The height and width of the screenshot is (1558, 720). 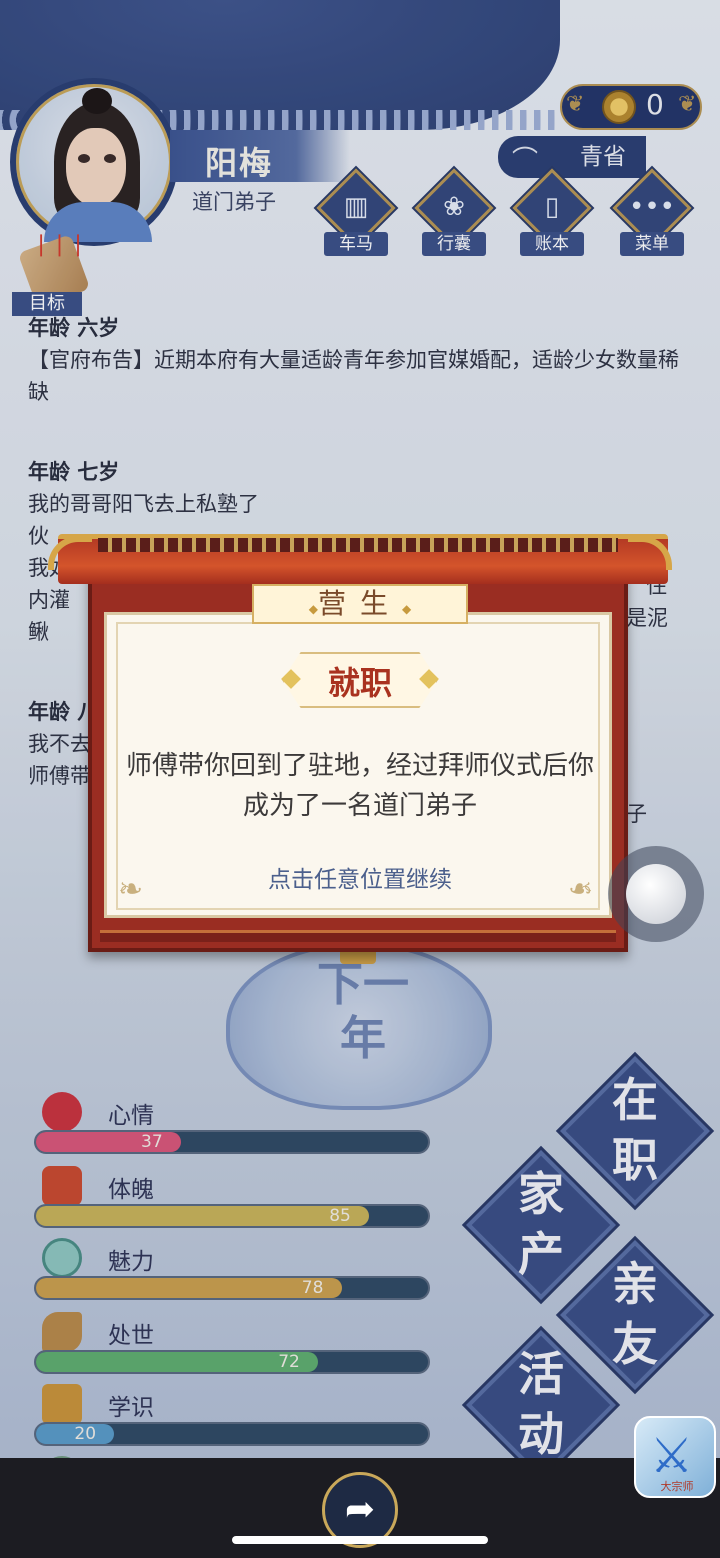 I want to click on modal-message: 师傅带你回到了驻地，经过拜师仪式后你成为了一名道门弟子, so click(x=359, y=786).